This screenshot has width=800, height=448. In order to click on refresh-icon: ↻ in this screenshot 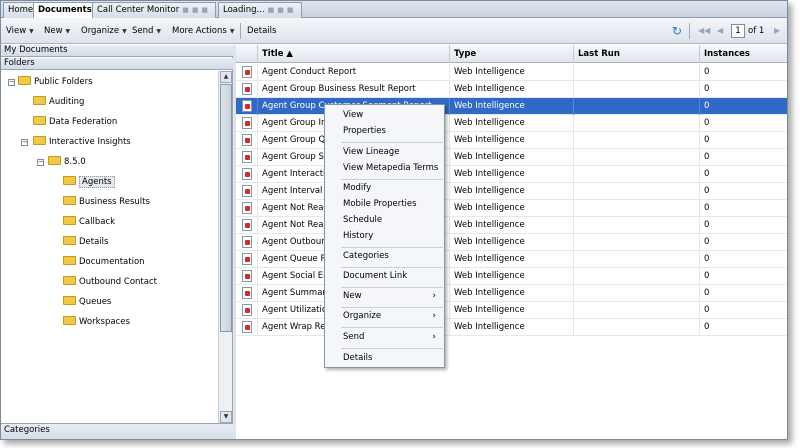, I will do `click(677, 31)`.